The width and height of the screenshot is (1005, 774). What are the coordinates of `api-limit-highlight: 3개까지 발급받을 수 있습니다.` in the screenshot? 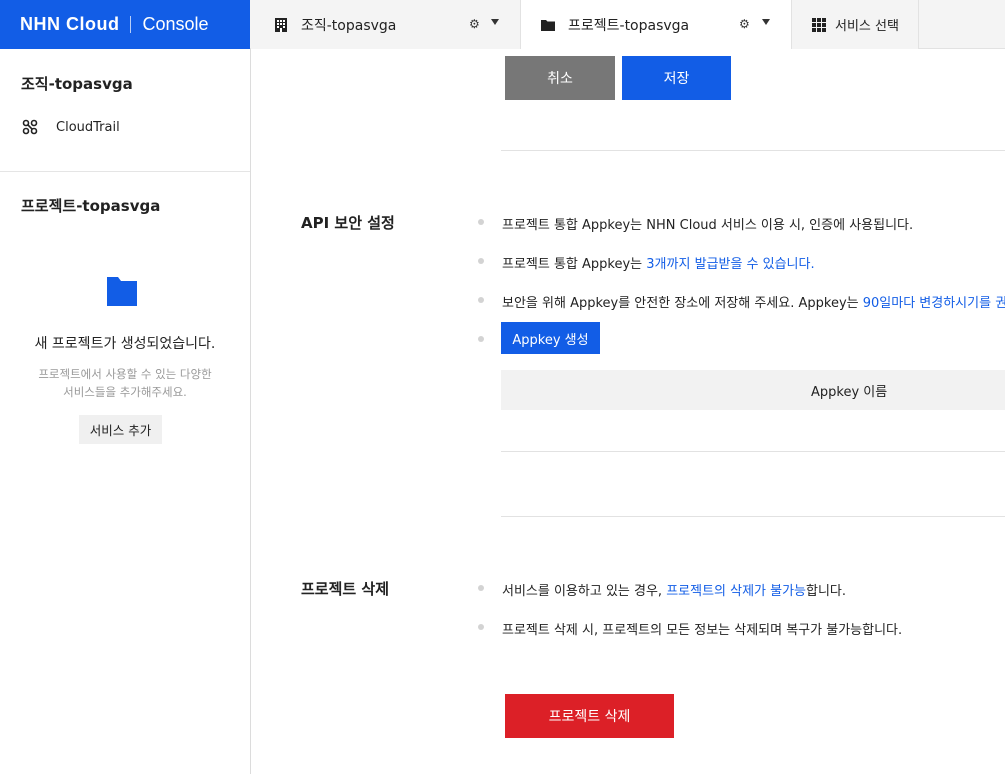 It's located at (730, 264).